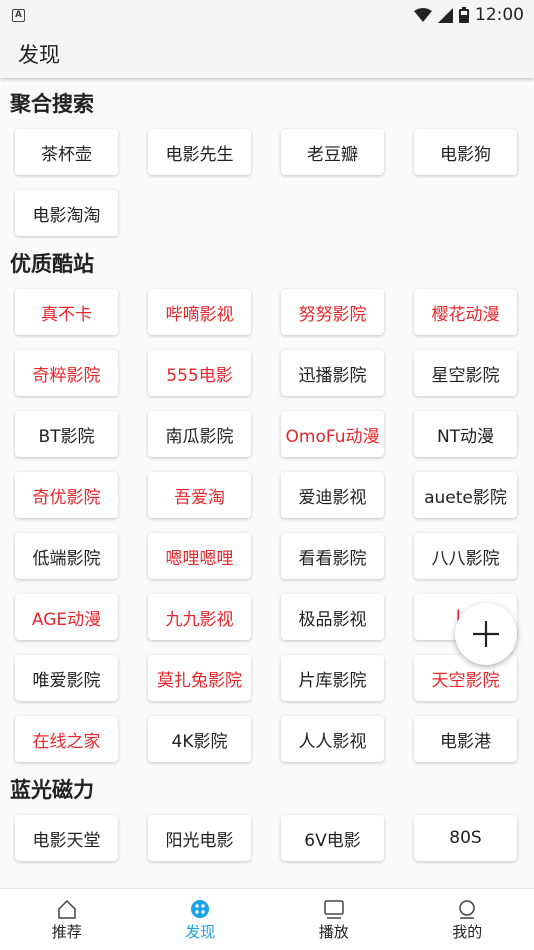 This screenshot has width=534, height=950. What do you see at coordinates (66, 739) in the screenshot?
I see `site-chip: 在线之家` at bounding box center [66, 739].